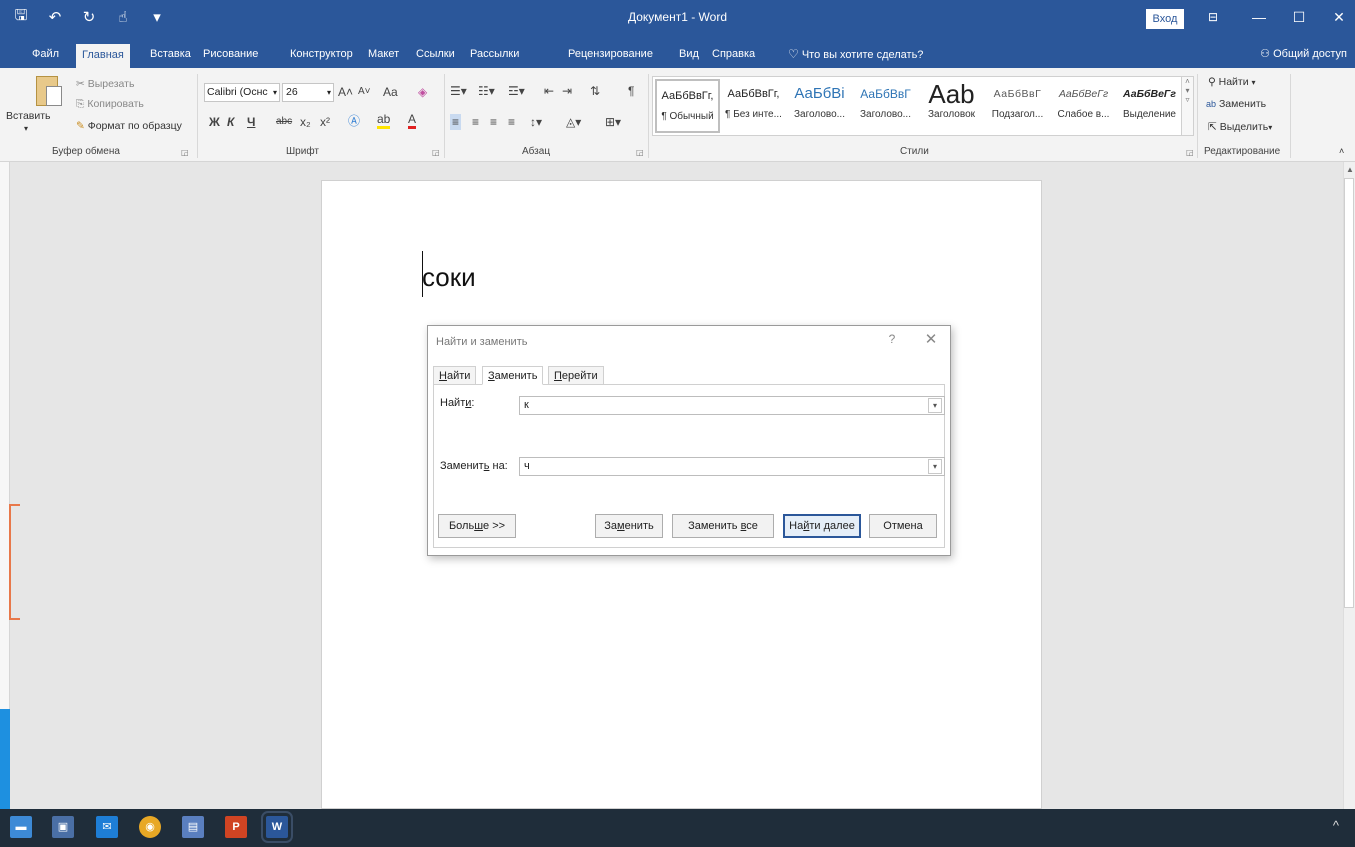  I want to click on styles-launcher-icon: ◲, so click(1190, 152).